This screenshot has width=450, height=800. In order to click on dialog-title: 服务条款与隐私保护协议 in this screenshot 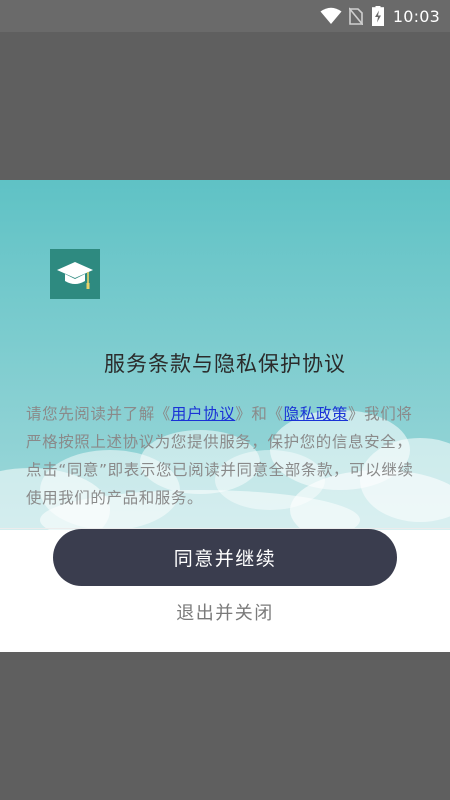, I will do `click(225, 364)`.